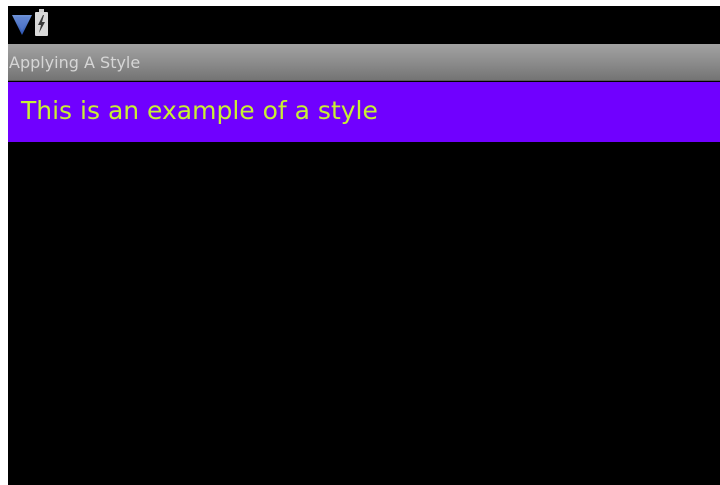 Image resolution: width=720 pixels, height=485 pixels. Describe the element at coordinates (75, 62) in the screenshot. I see `app-title: Applying A Style` at that location.